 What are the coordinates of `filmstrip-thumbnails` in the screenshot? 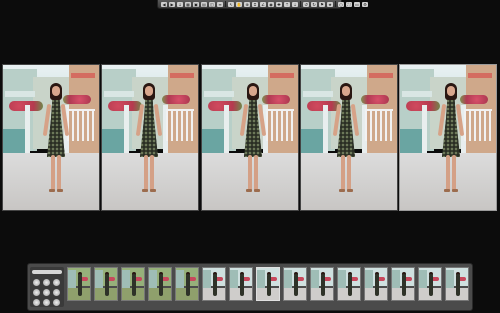 It's located at (268, 287).